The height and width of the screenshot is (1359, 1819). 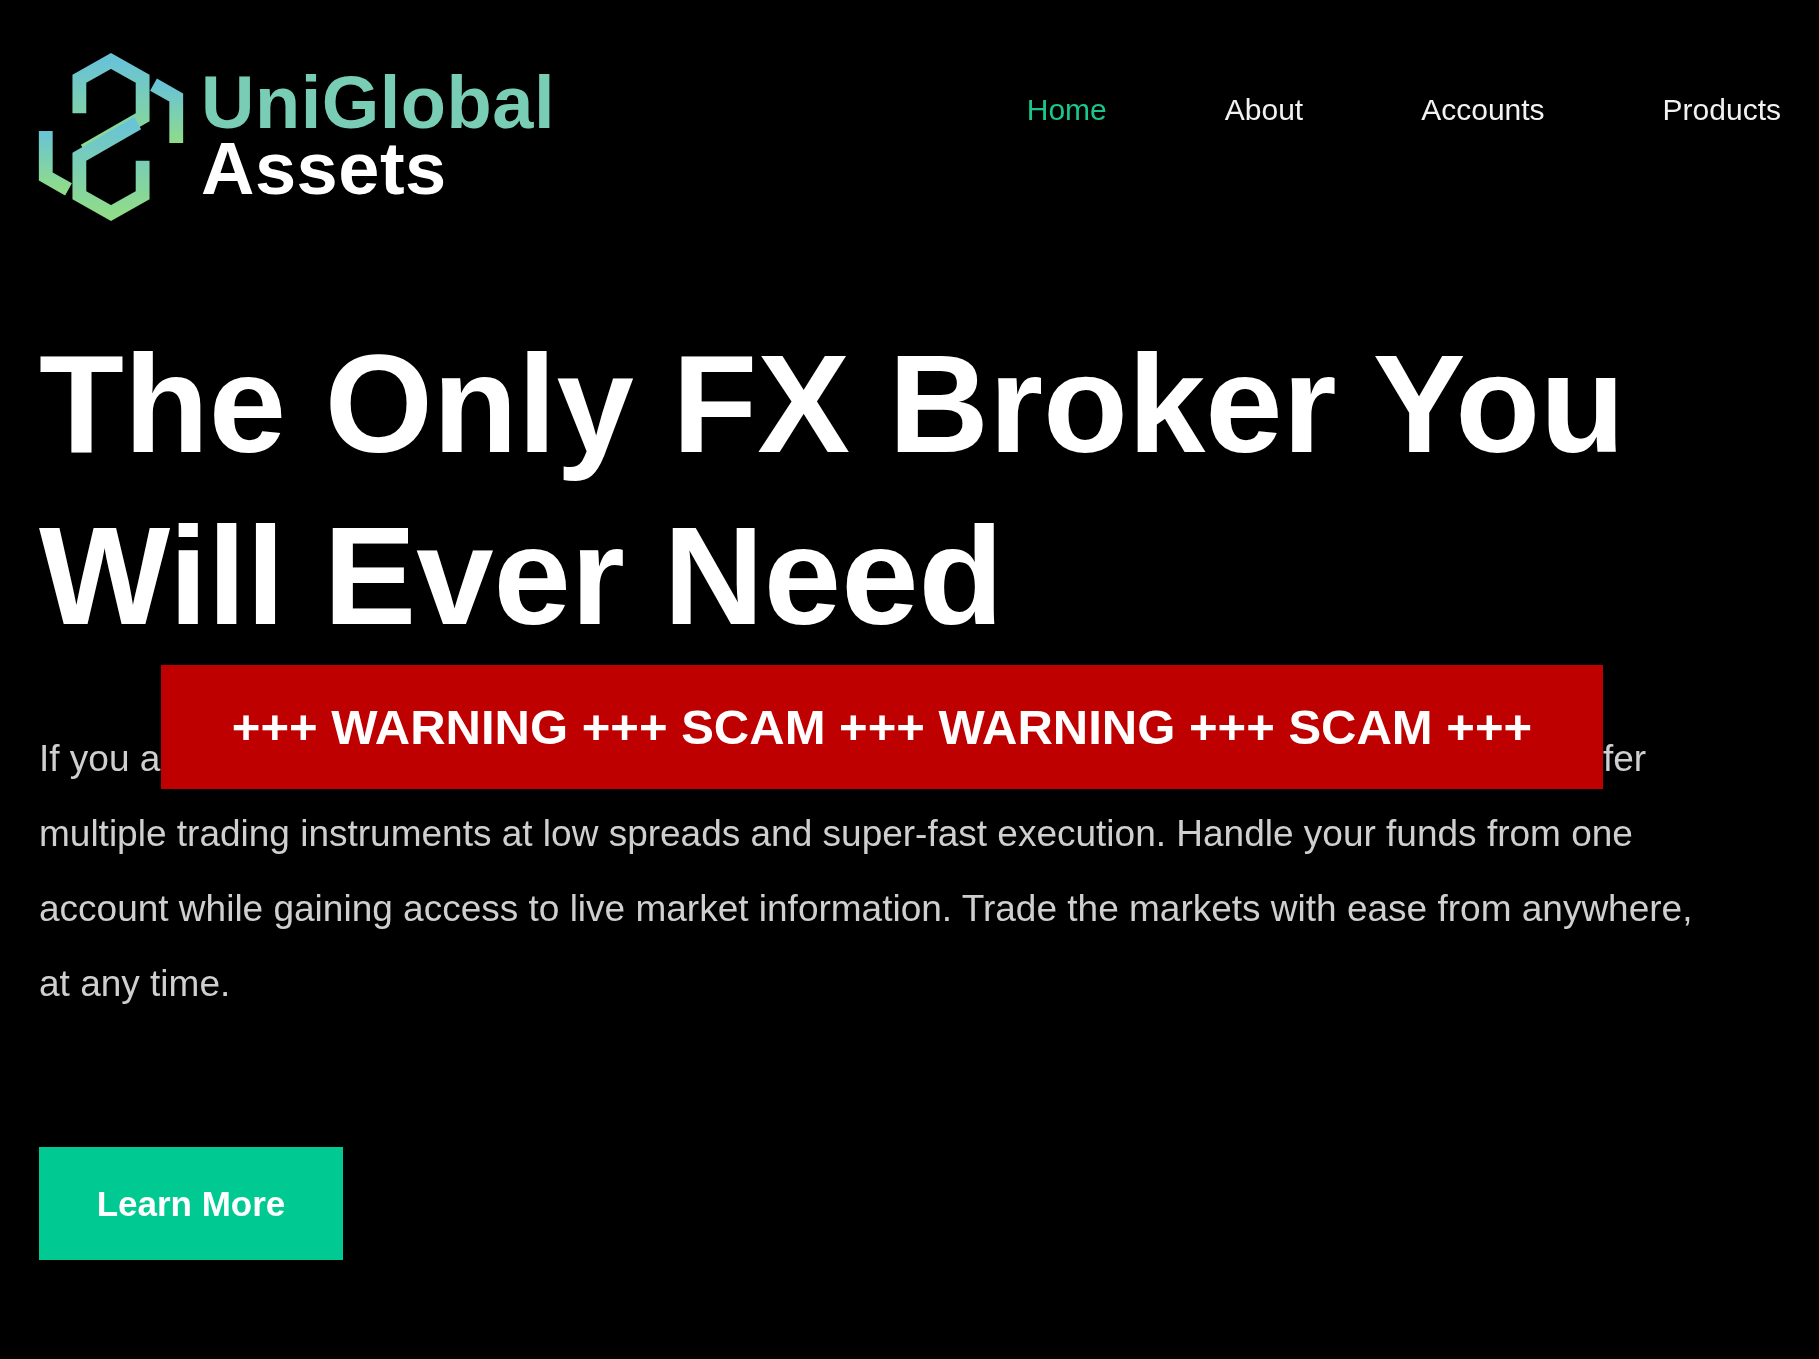 I want to click on logo-text: UniGlobal, so click(x=378, y=103).